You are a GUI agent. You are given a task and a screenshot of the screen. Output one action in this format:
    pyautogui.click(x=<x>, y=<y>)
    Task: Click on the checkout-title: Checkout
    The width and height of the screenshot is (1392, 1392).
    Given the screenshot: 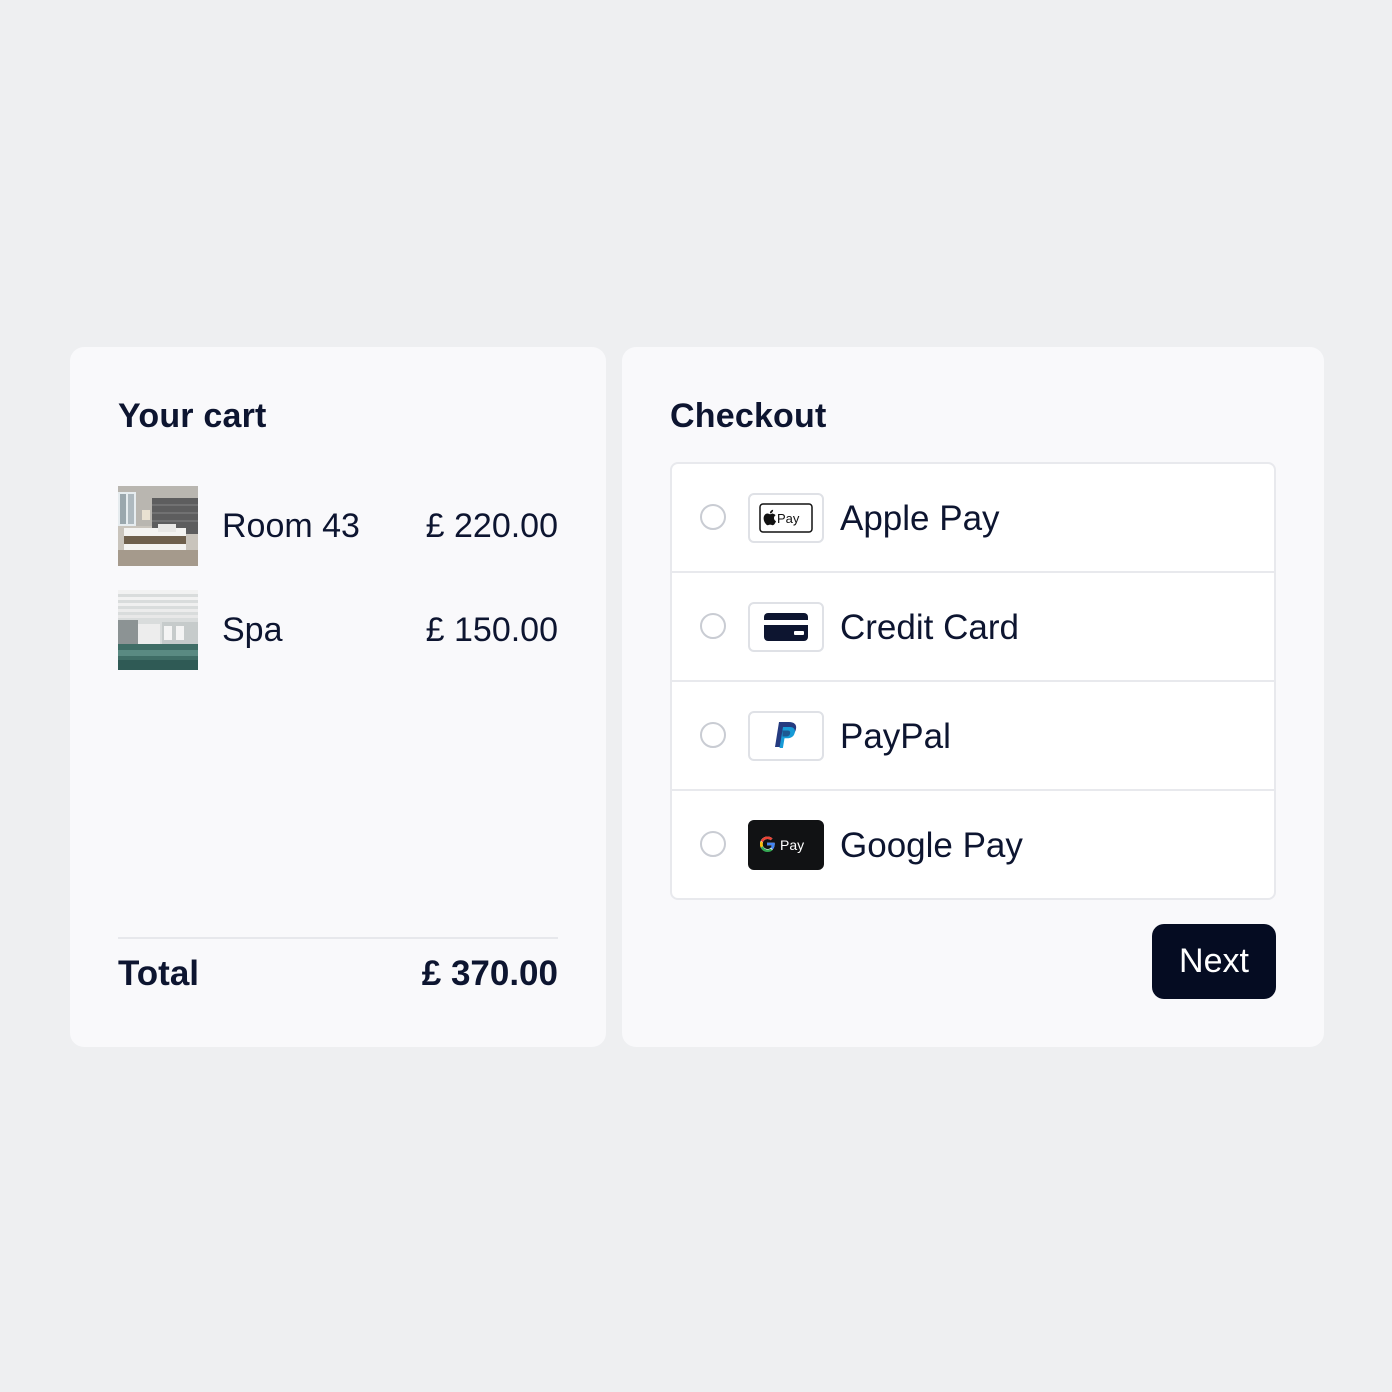 What is the action you would take?
    pyautogui.click(x=748, y=416)
    